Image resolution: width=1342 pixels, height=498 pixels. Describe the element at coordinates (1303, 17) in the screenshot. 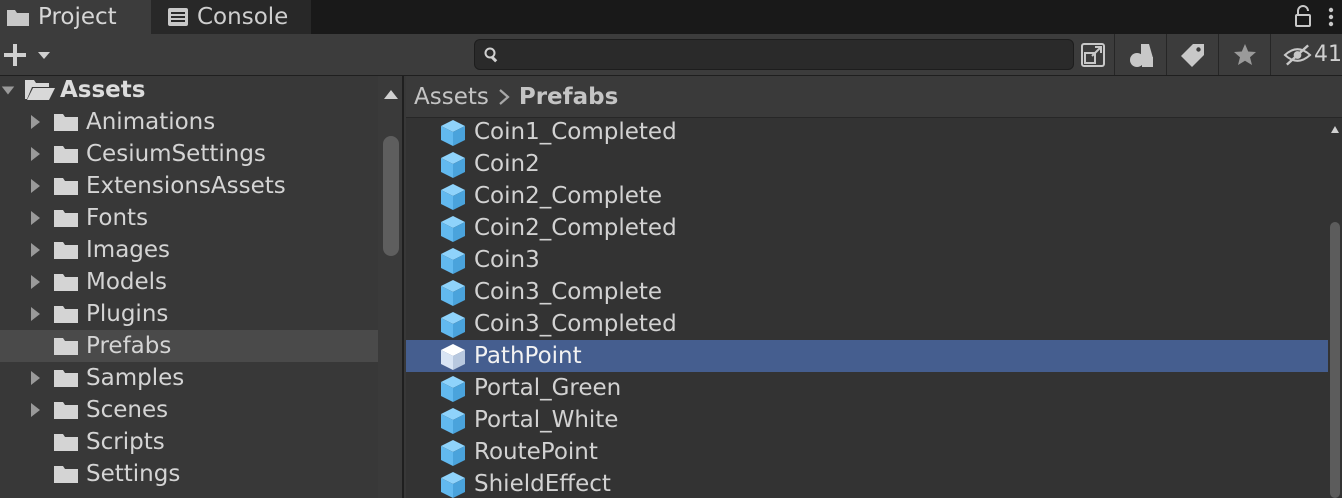

I see `lock-icon` at that location.